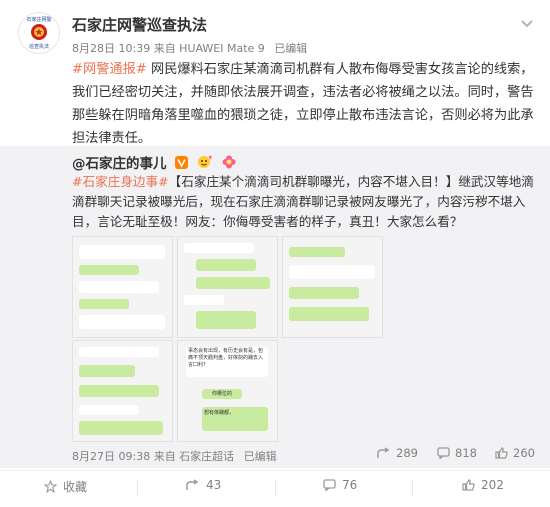 This screenshot has width=550, height=507. Describe the element at coordinates (119, 164) in the screenshot. I see `repost-author-name: @石家庄的事儿` at that location.